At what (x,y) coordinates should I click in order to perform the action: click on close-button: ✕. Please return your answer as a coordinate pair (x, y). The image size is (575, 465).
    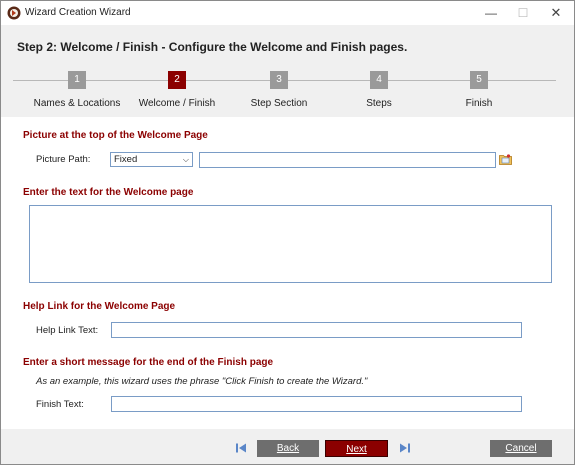
    Looking at the image, I should click on (556, 13).